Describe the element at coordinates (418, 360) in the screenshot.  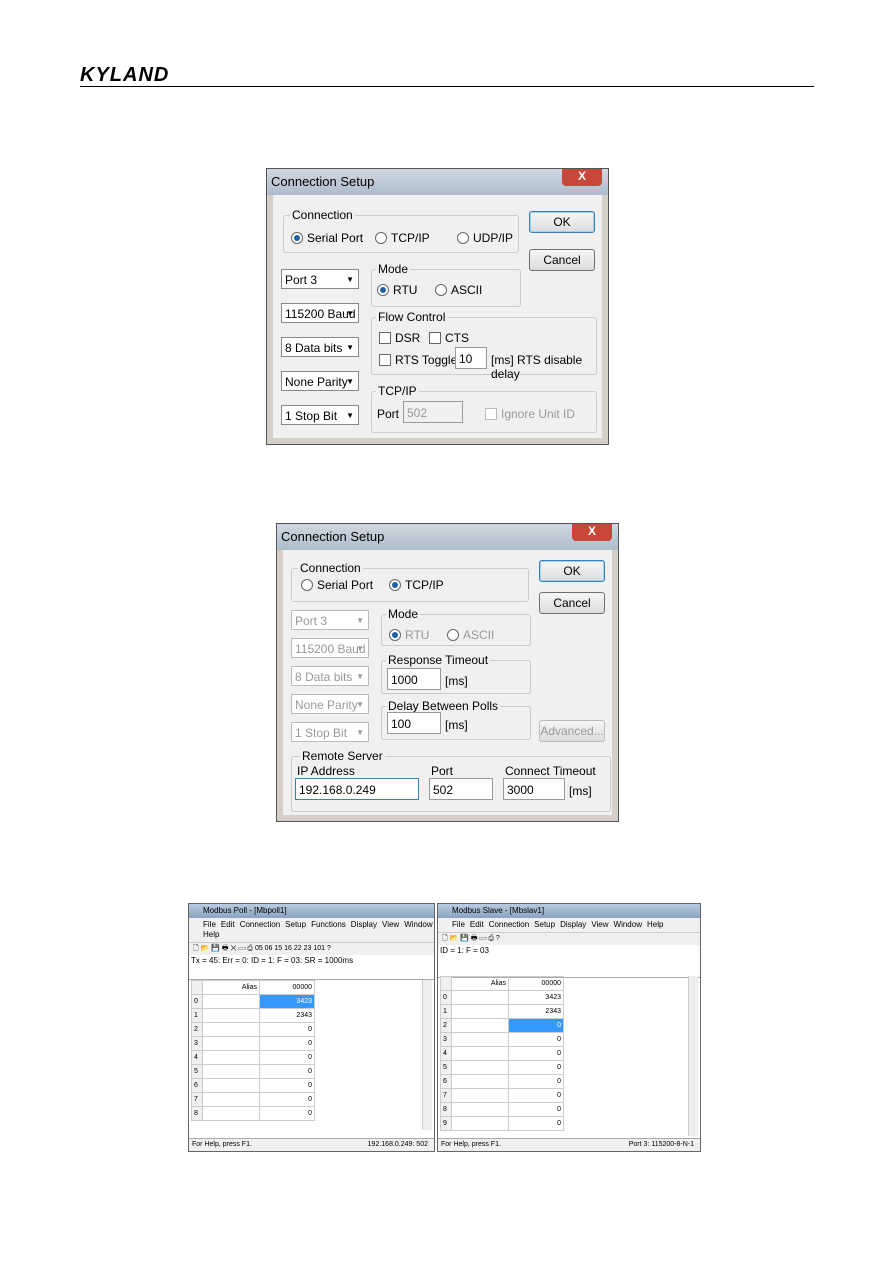
I see `rts-toggle-checkbox: RTS Toggle` at that location.